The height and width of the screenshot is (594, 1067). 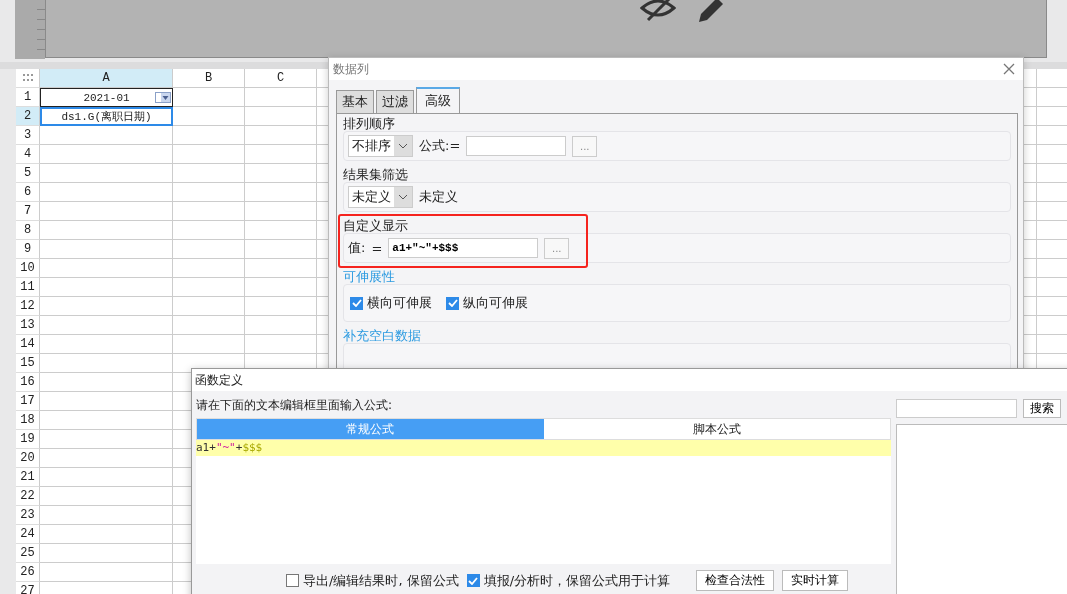 I want to click on window-title: 函数定义, so click(x=219, y=380).